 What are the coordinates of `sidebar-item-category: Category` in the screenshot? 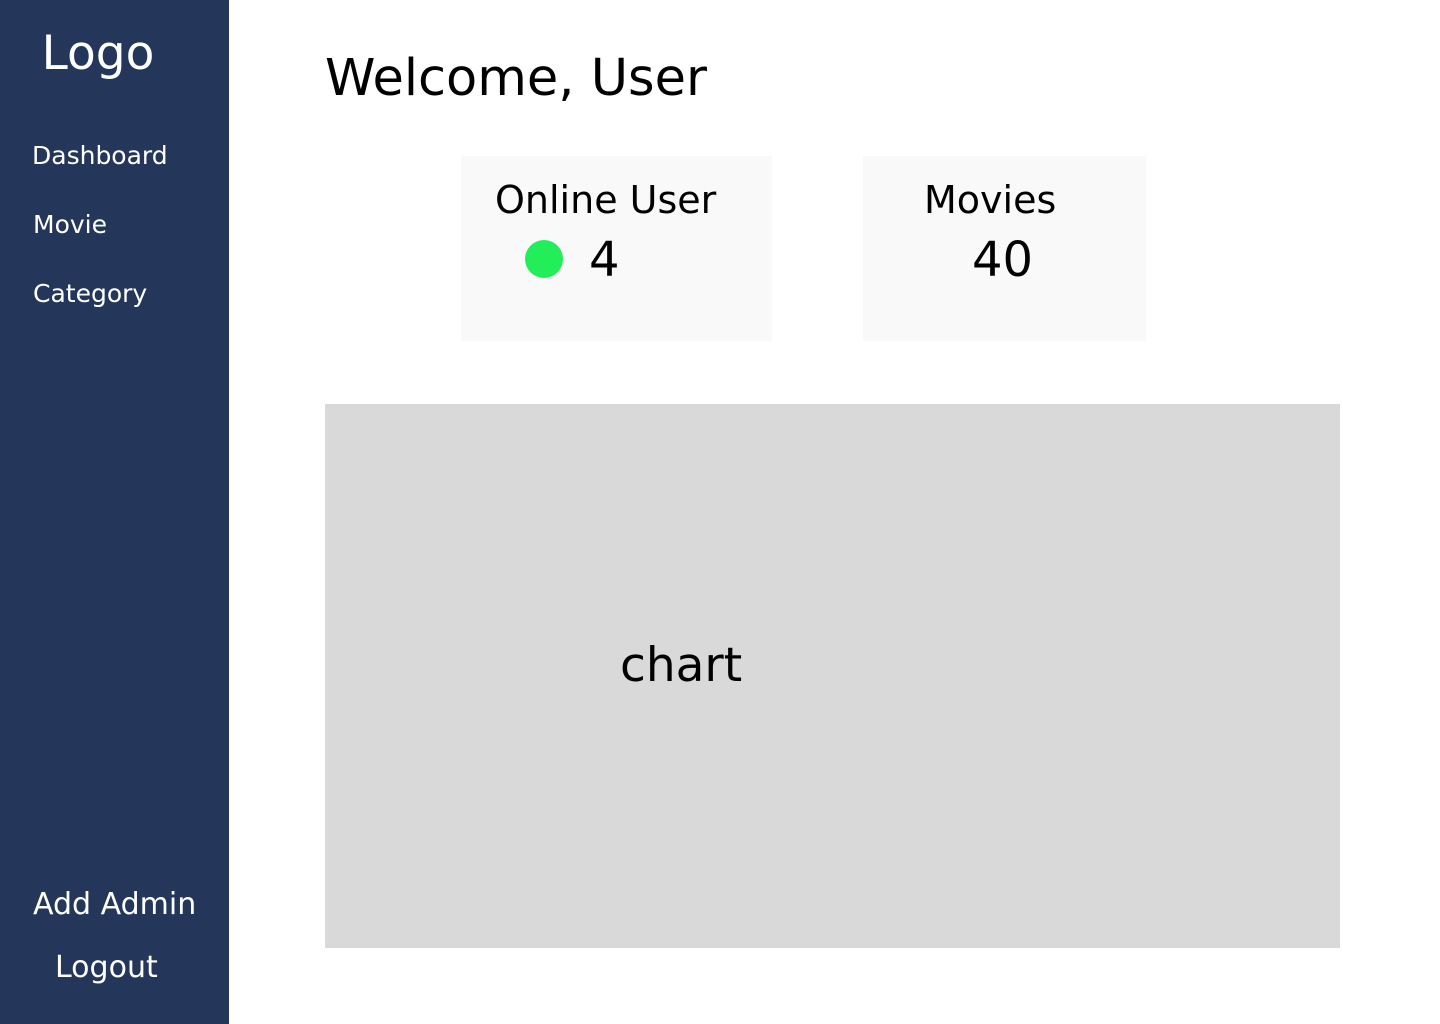 It's located at (90, 294).